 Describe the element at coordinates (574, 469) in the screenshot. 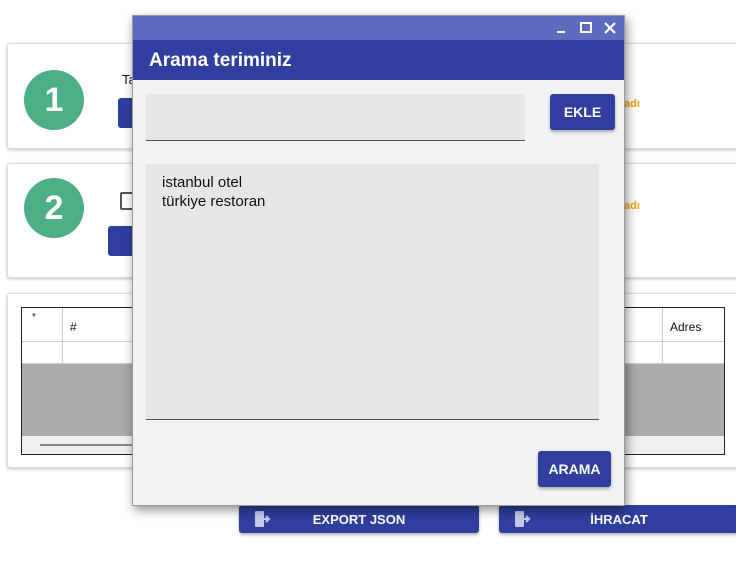

I see `search-button: ARAMA` at that location.